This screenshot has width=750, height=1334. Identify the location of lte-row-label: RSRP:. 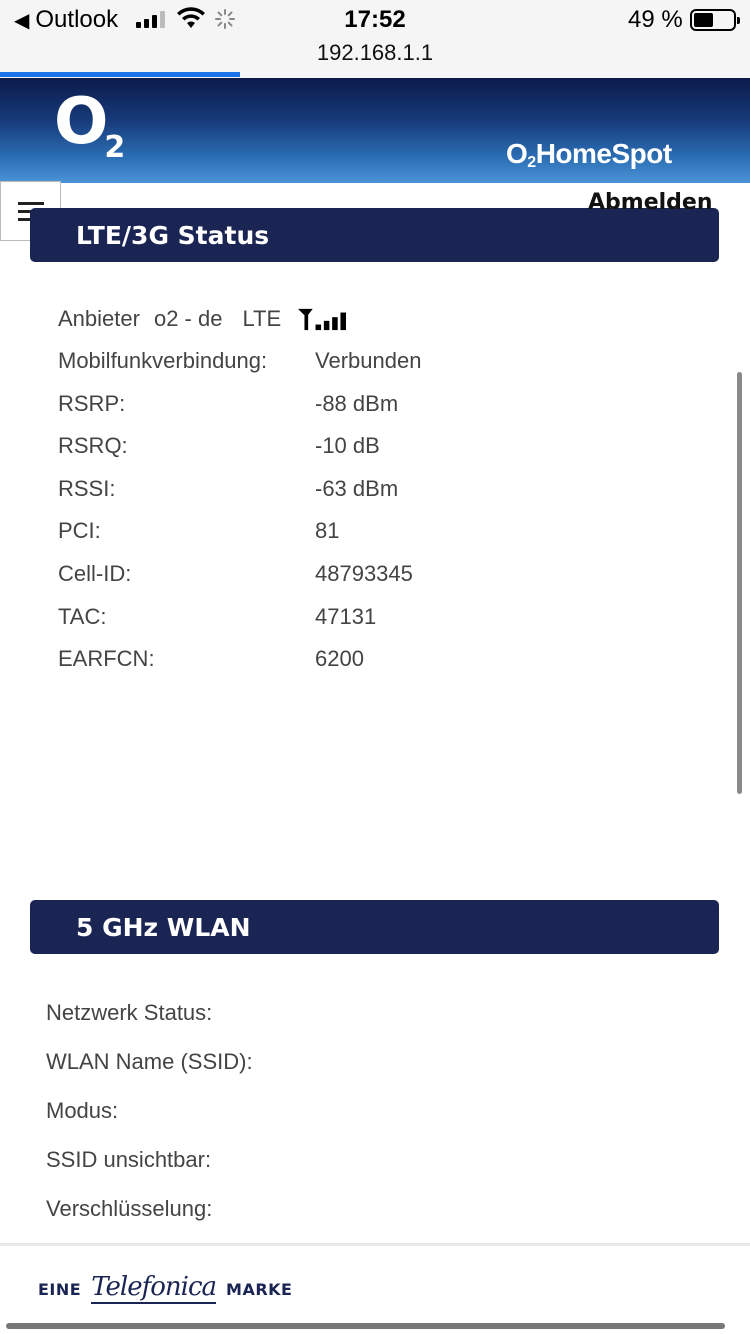
(92, 403).